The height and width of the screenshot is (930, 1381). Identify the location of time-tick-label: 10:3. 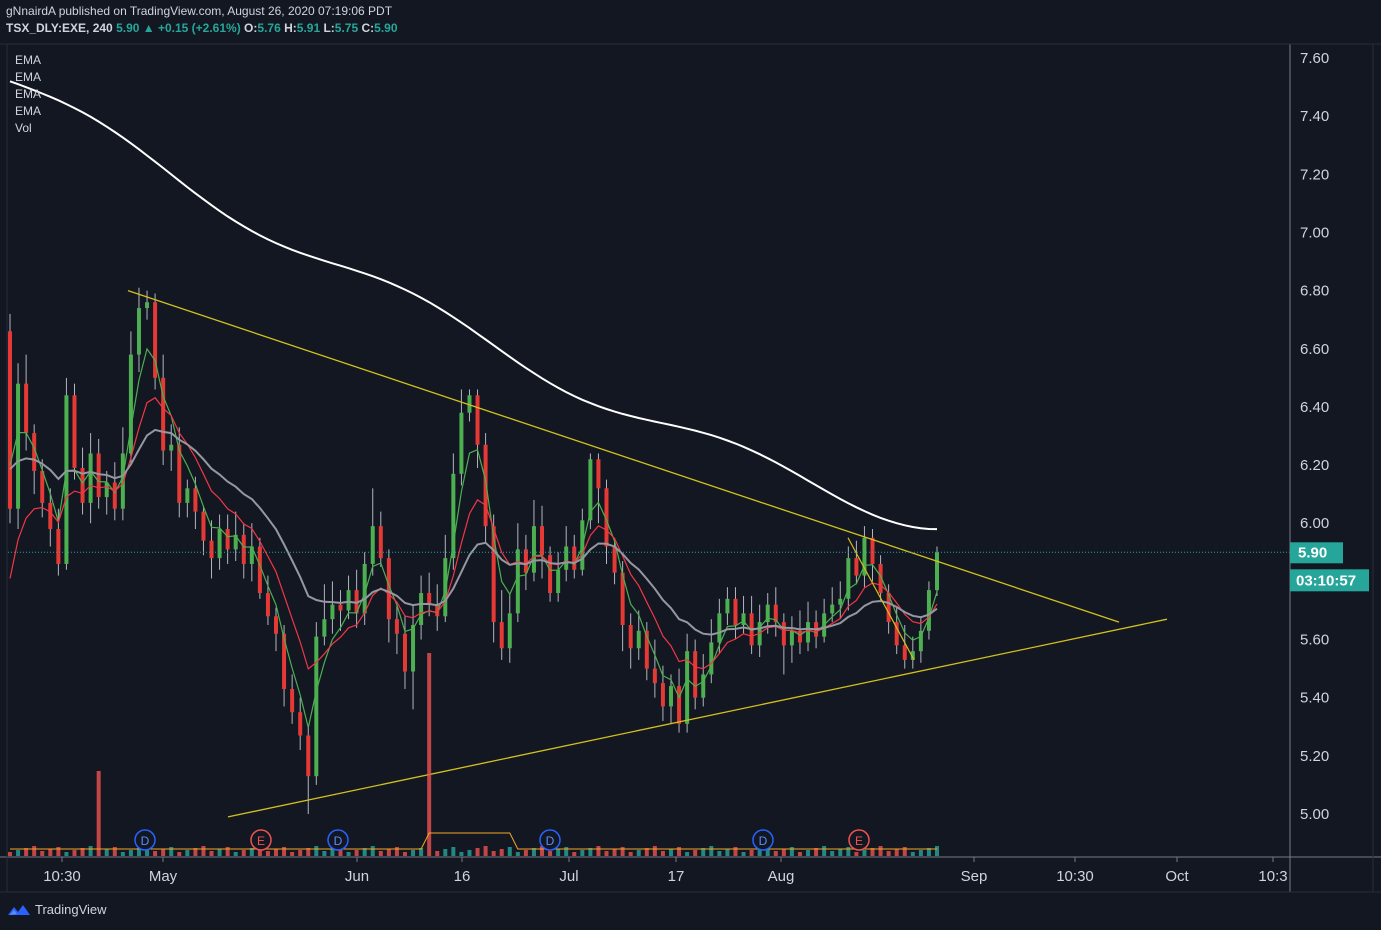
(1272, 876).